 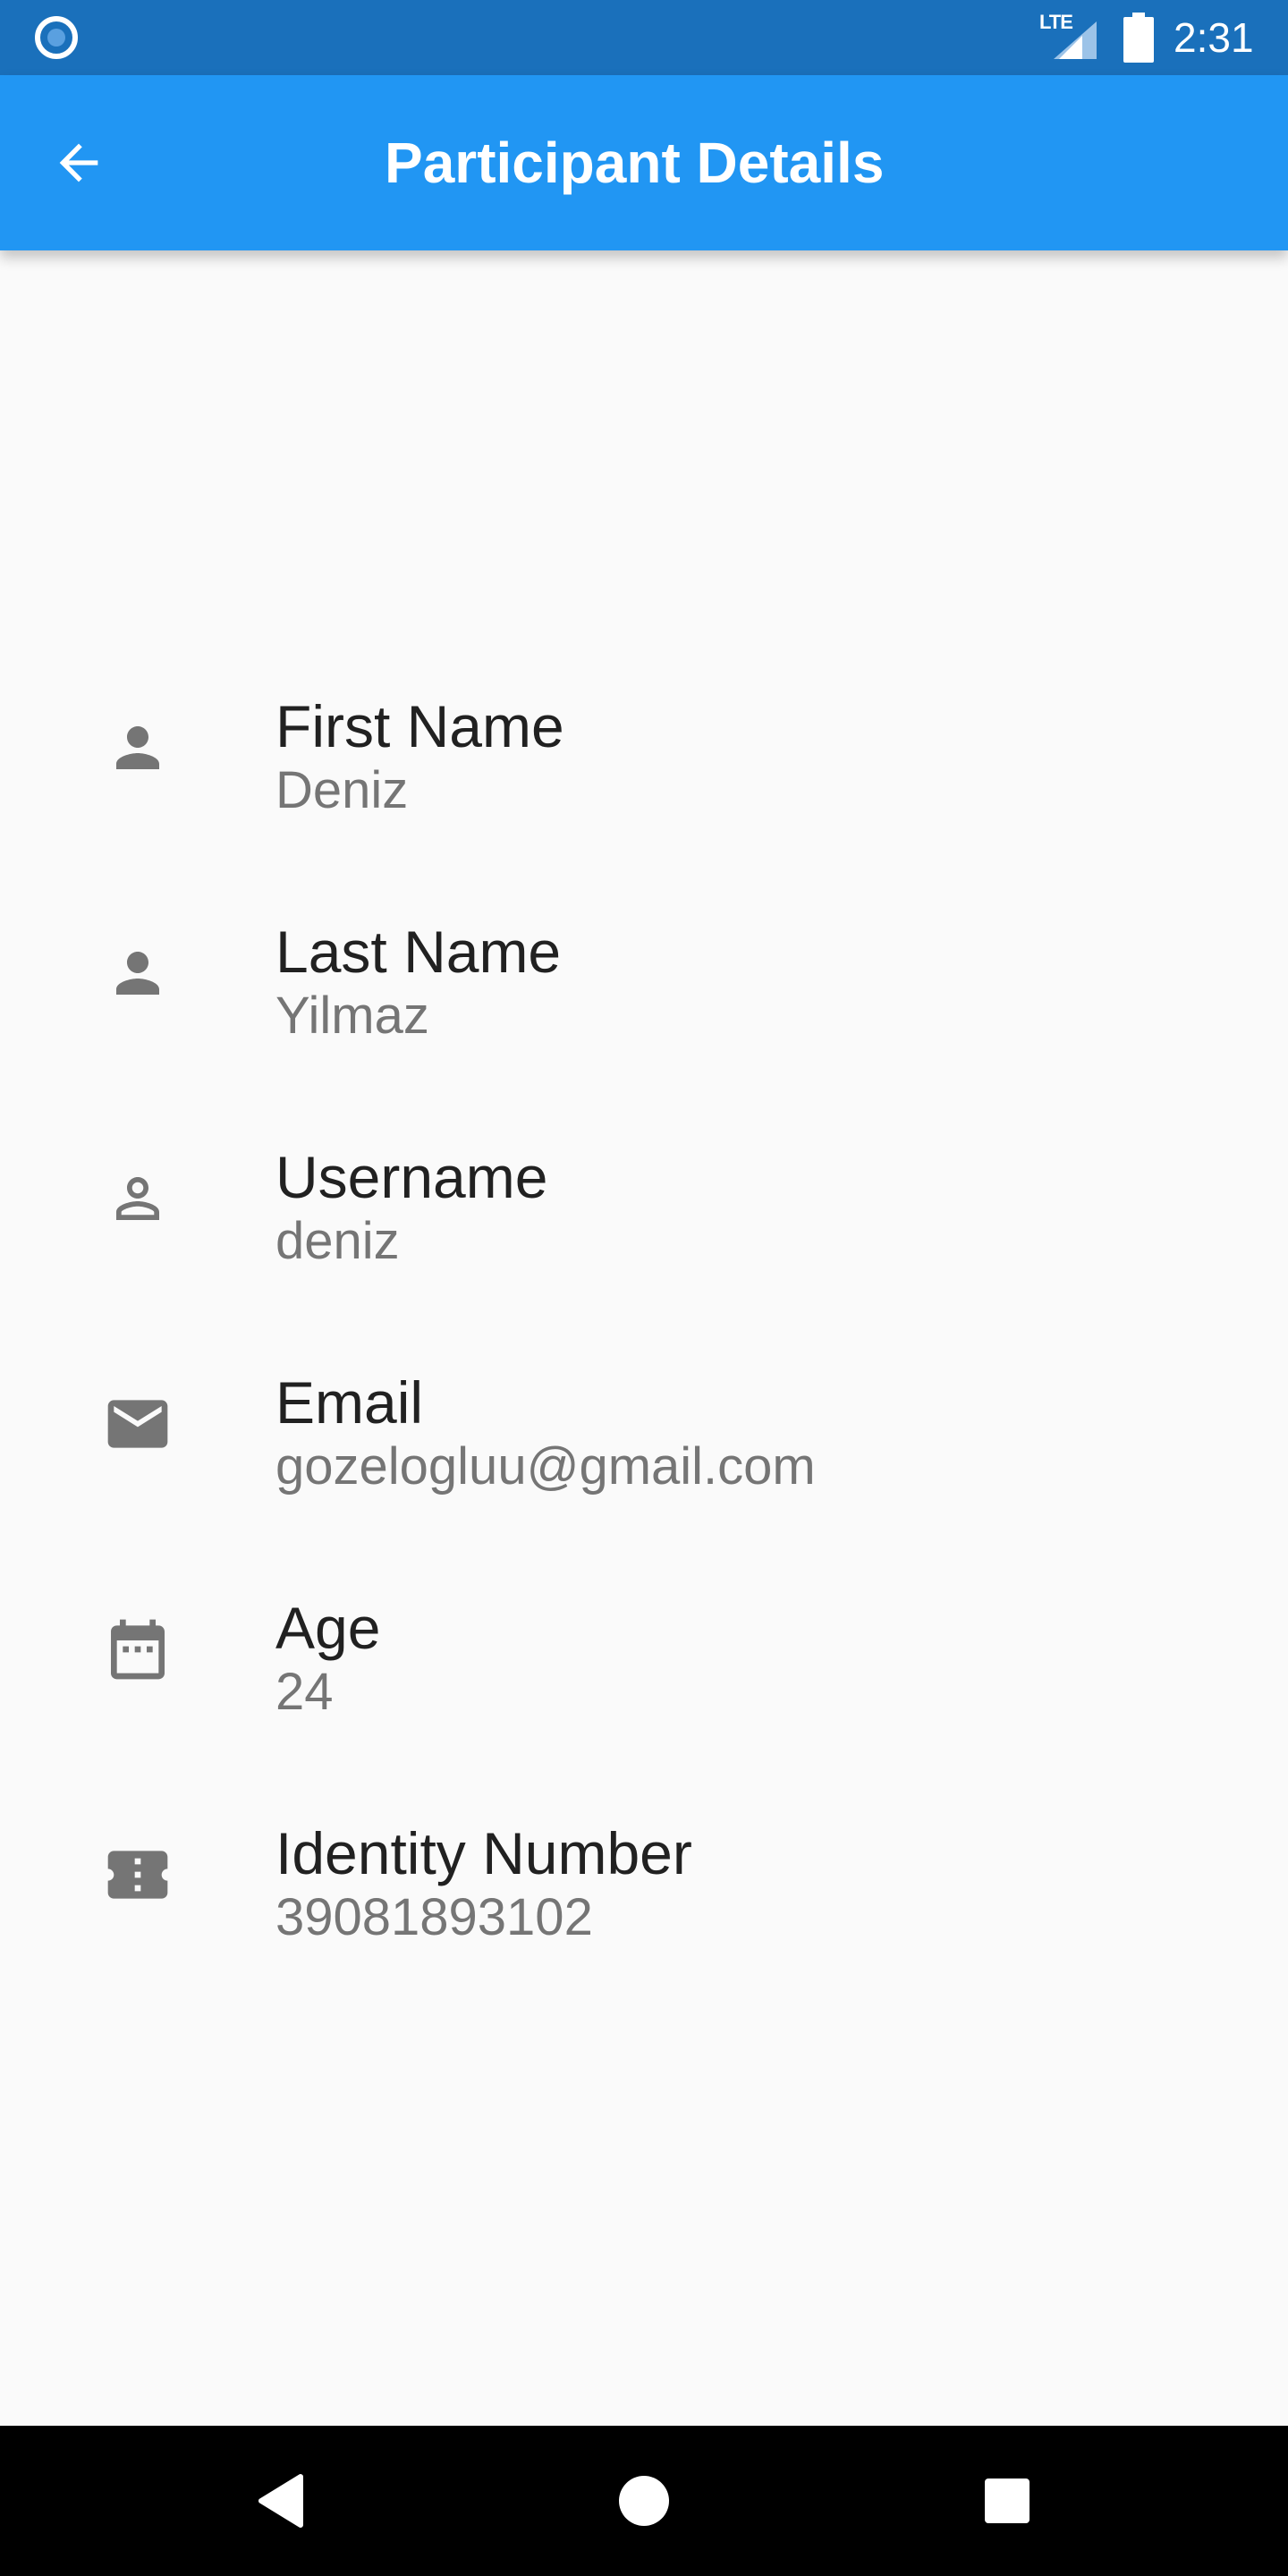 What do you see at coordinates (644, 1012) in the screenshot?
I see `list-item-last-name: Last Name Yilmaz` at bounding box center [644, 1012].